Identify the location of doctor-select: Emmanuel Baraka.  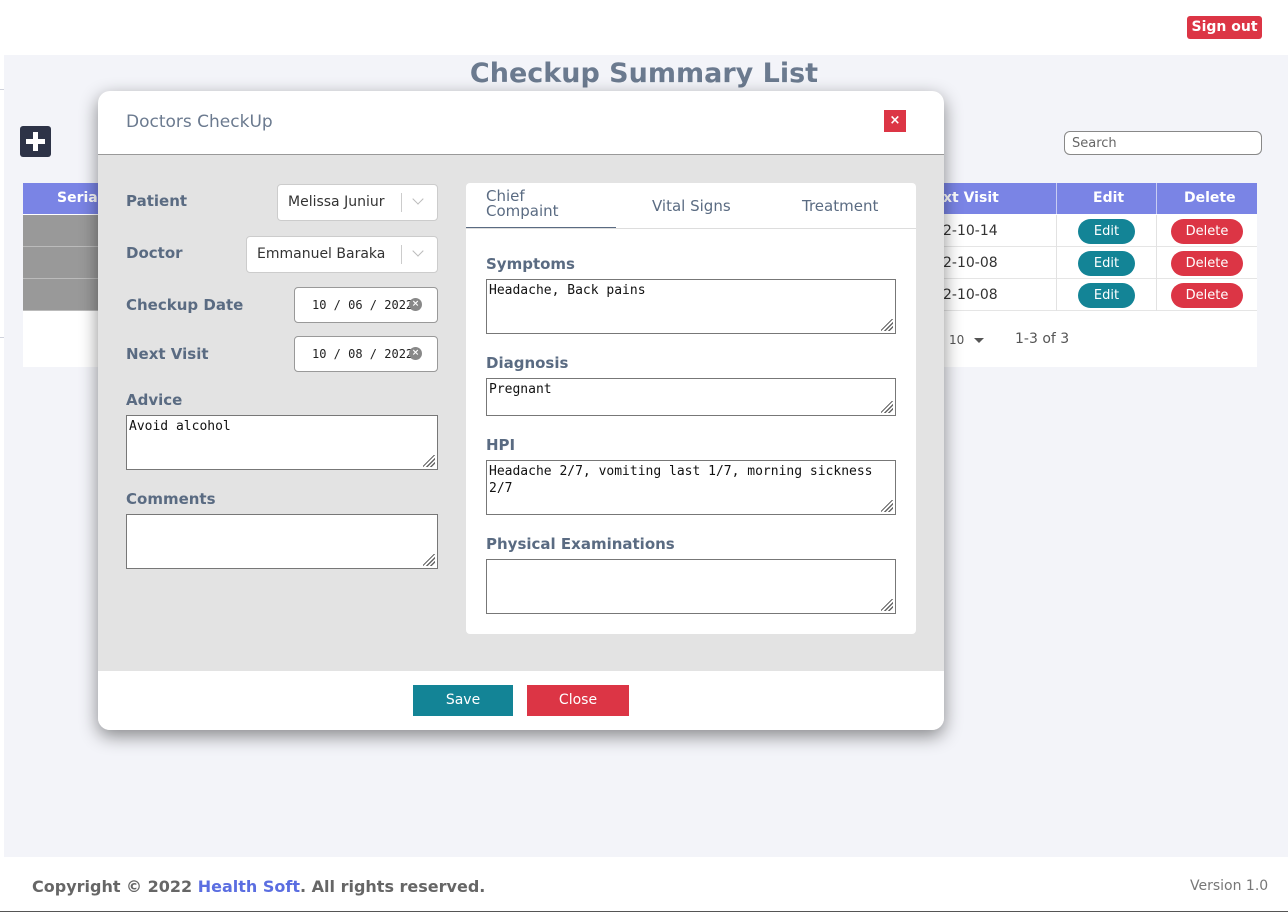
(342, 254).